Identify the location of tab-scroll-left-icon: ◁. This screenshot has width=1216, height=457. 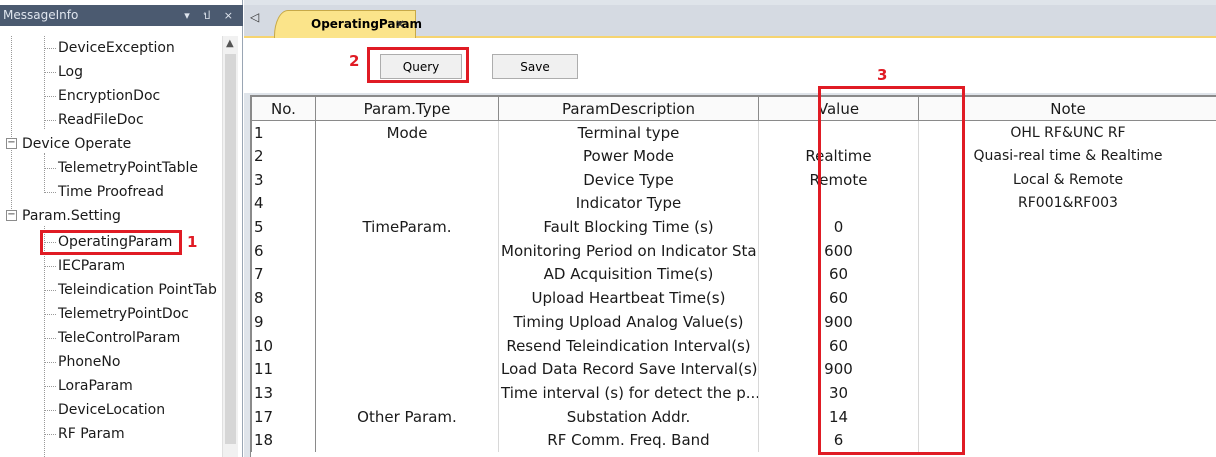
(254, 17).